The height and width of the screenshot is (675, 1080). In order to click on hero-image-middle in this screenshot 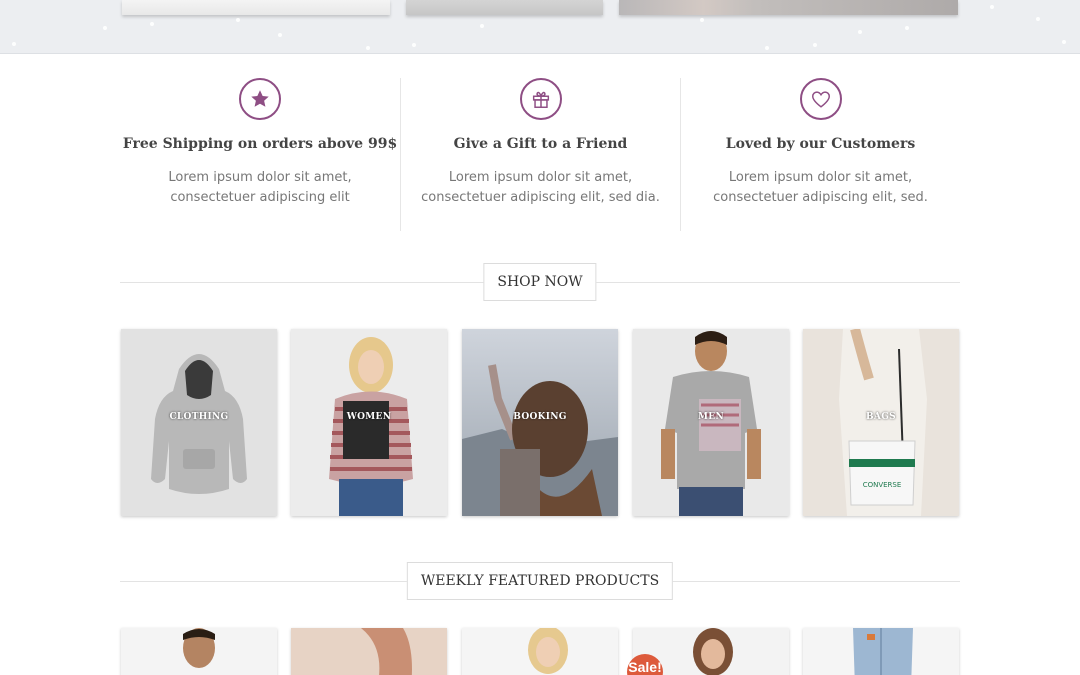, I will do `click(504, 7)`.